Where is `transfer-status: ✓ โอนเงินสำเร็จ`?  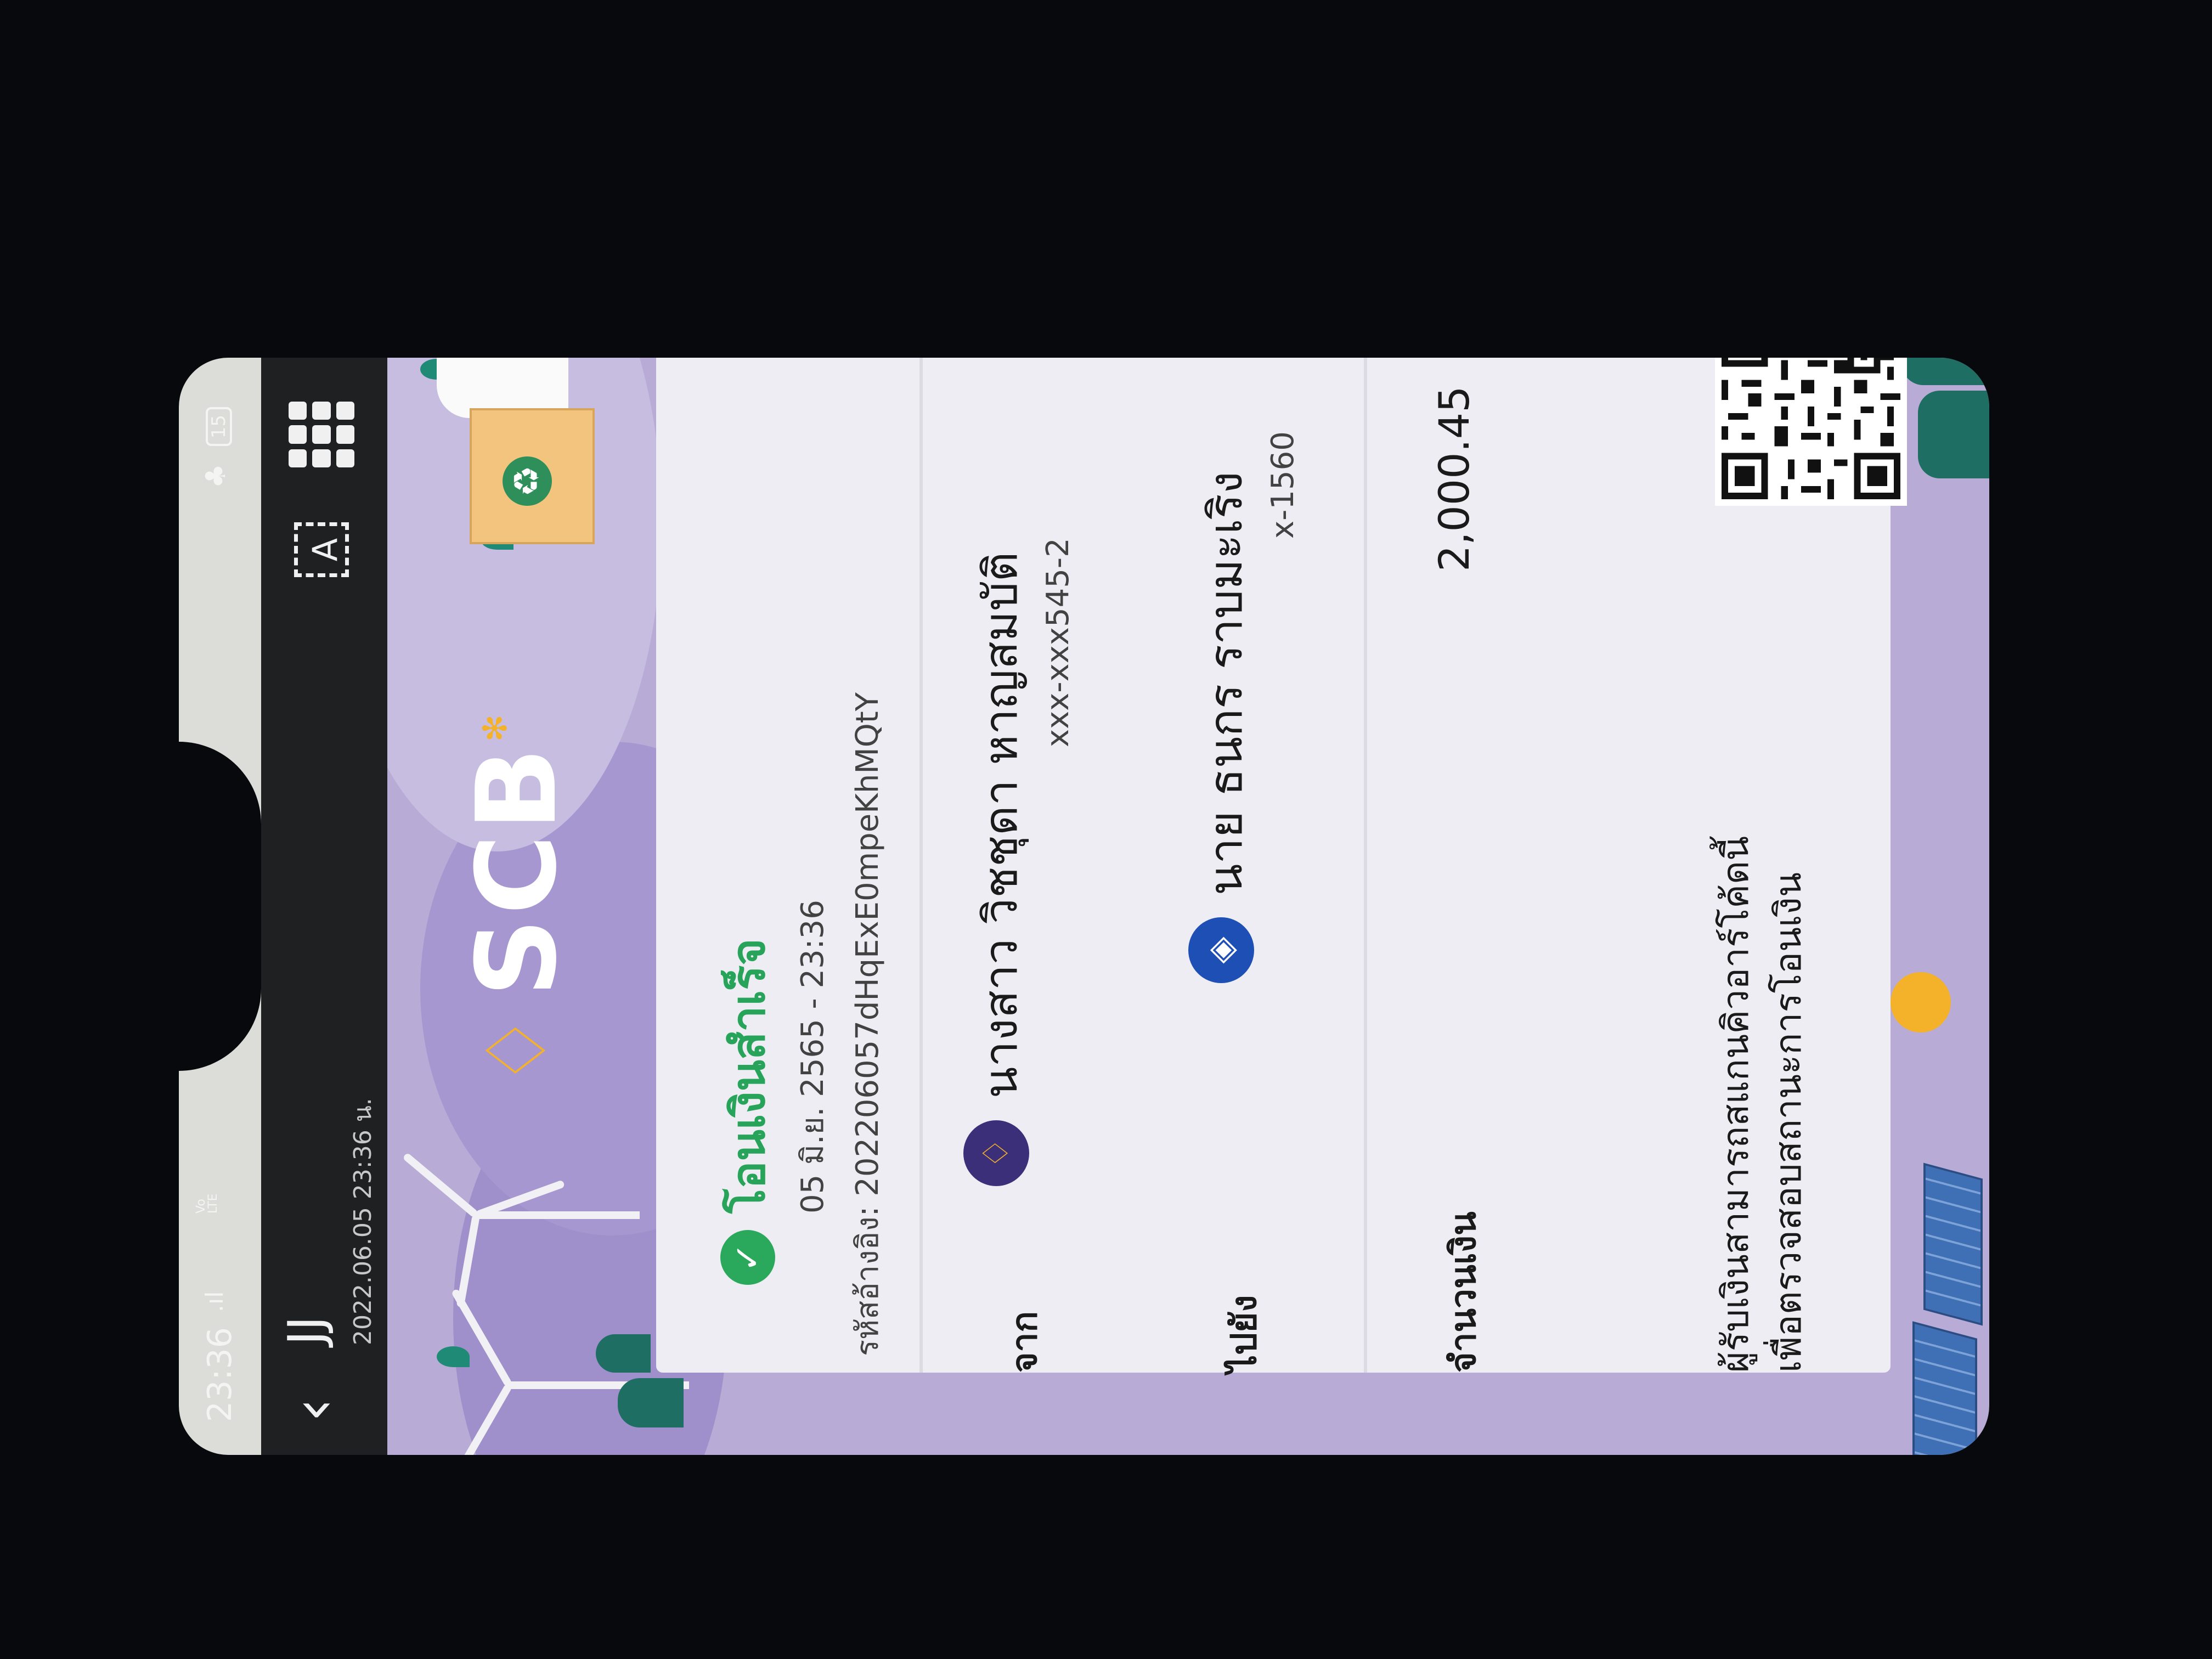 transfer-status: ✓ โอนเงินสำเร็จ is located at coordinates (748, 1111).